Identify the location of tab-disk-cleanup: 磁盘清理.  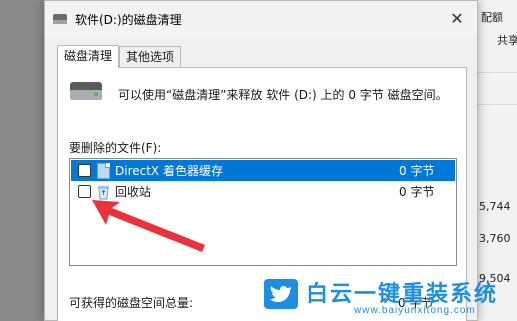
(88, 56).